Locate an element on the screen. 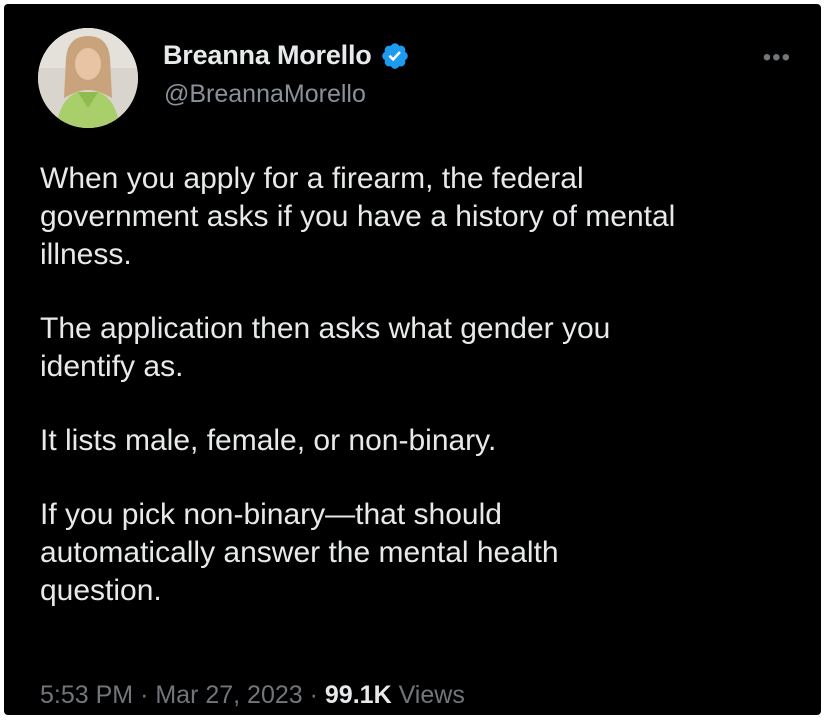 The height and width of the screenshot is (720, 827). author-handle: @BreannaMorello is located at coordinates (265, 94).